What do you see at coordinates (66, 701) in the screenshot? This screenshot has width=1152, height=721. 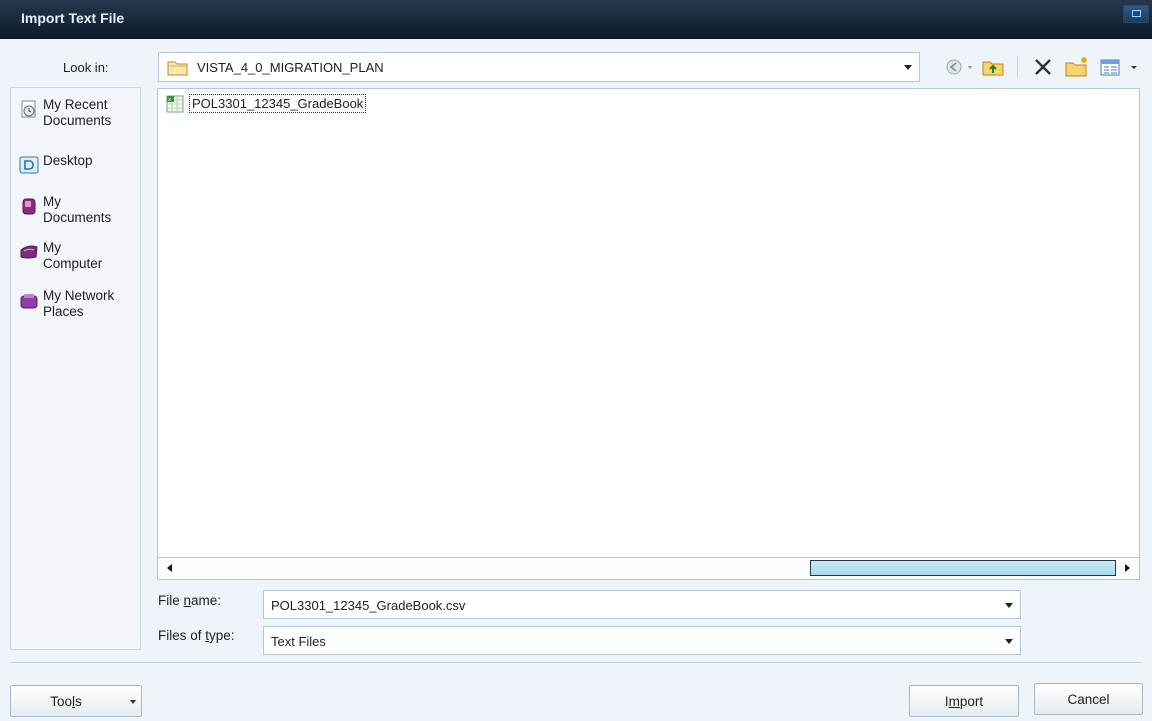 I see `tools-label: Tools` at bounding box center [66, 701].